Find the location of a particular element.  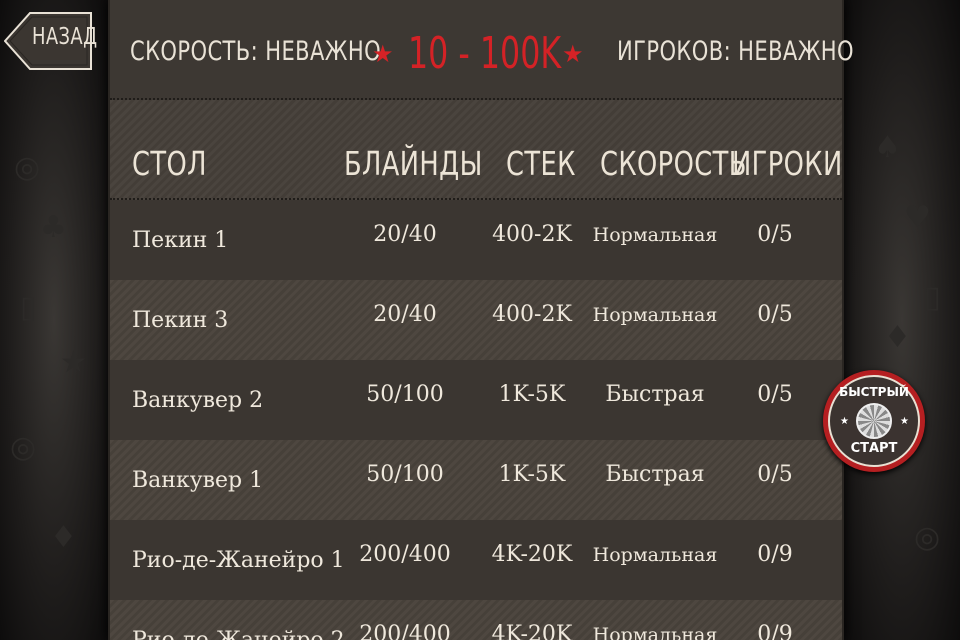

back-label: НАЗАД is located at coordinates (65, 37).